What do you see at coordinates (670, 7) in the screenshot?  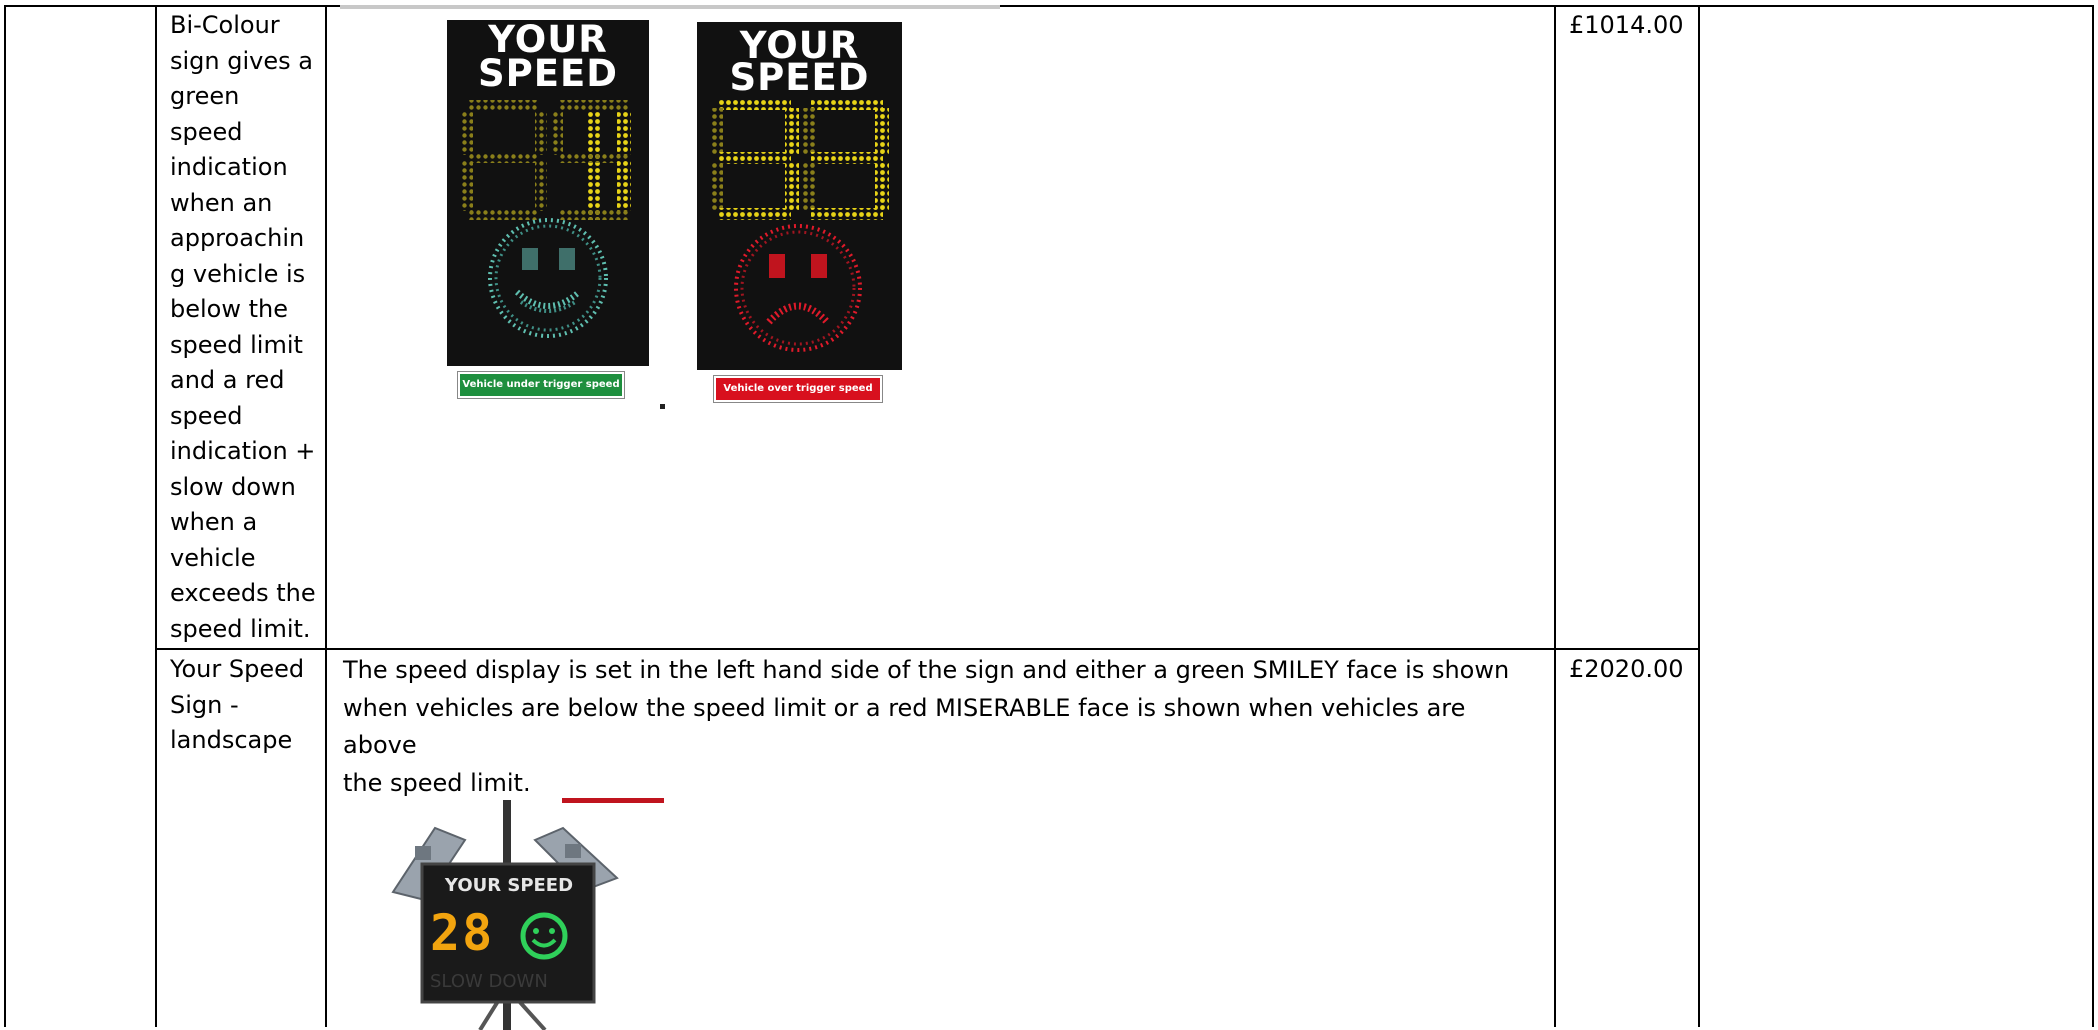 I see `image-crop-strip` at bounding box center [670, 7].